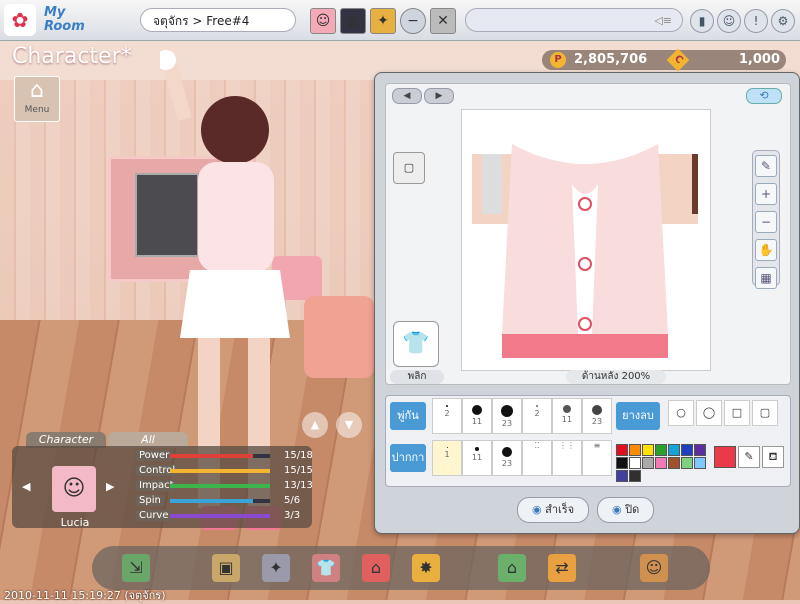  What do you see at coordinates (477, 458) in the screenshot?
I see `pen-size-2: 11` at bounding box center [477, 458].